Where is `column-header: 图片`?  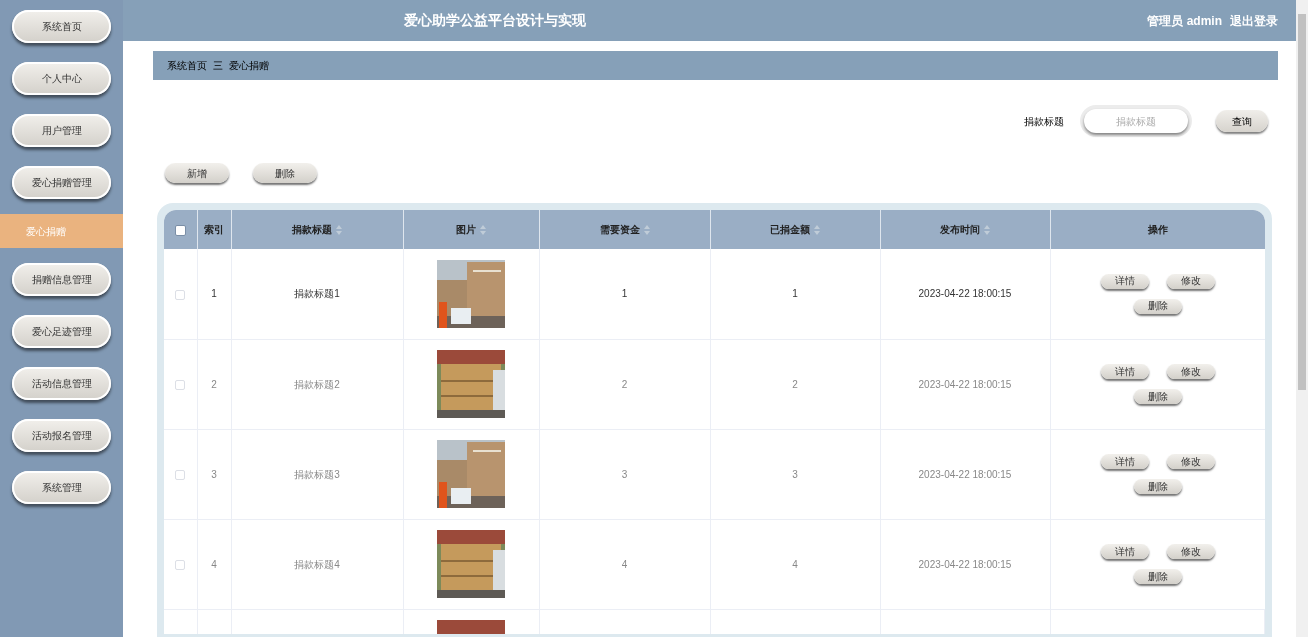 column-header: 图片 is located at coordinates (471, 229).